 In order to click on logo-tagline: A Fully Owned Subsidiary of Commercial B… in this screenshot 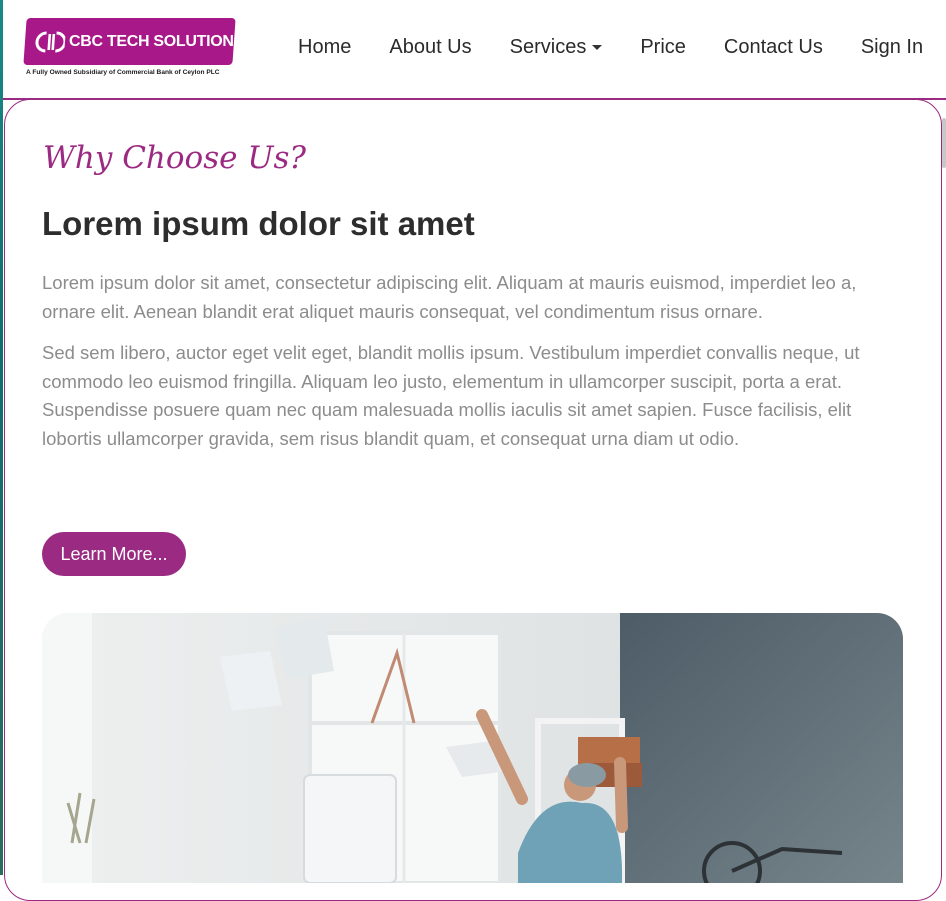, I will do `click(123, 72)`.